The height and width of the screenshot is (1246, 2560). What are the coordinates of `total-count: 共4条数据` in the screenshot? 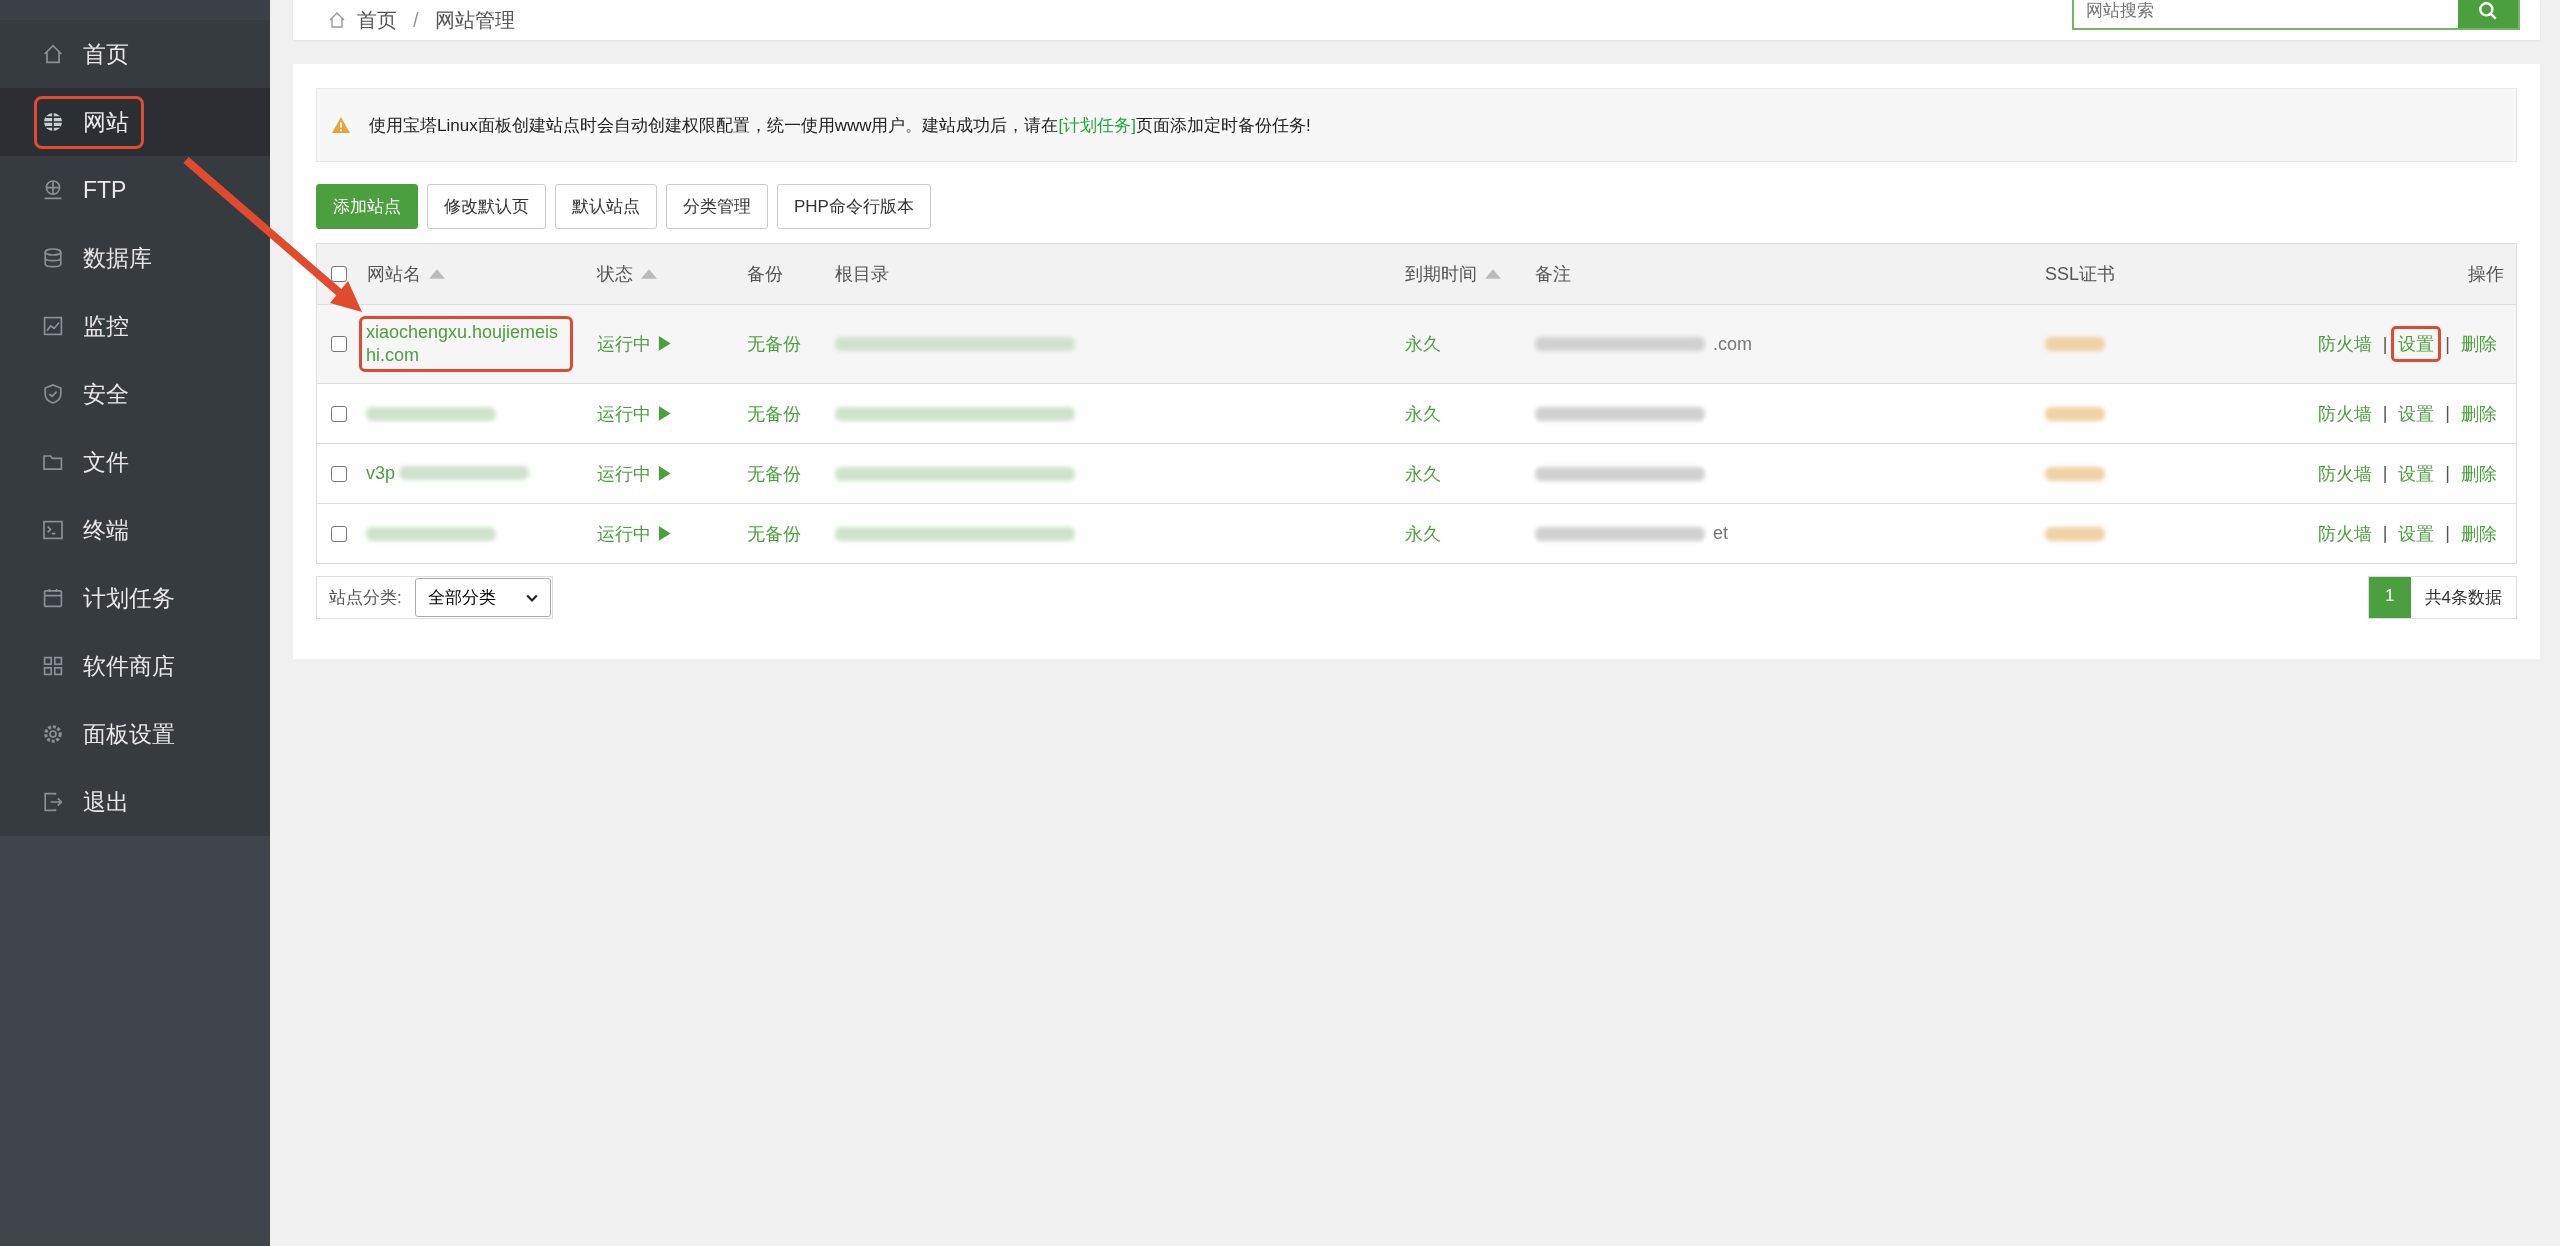 It's located at (2463, 598).